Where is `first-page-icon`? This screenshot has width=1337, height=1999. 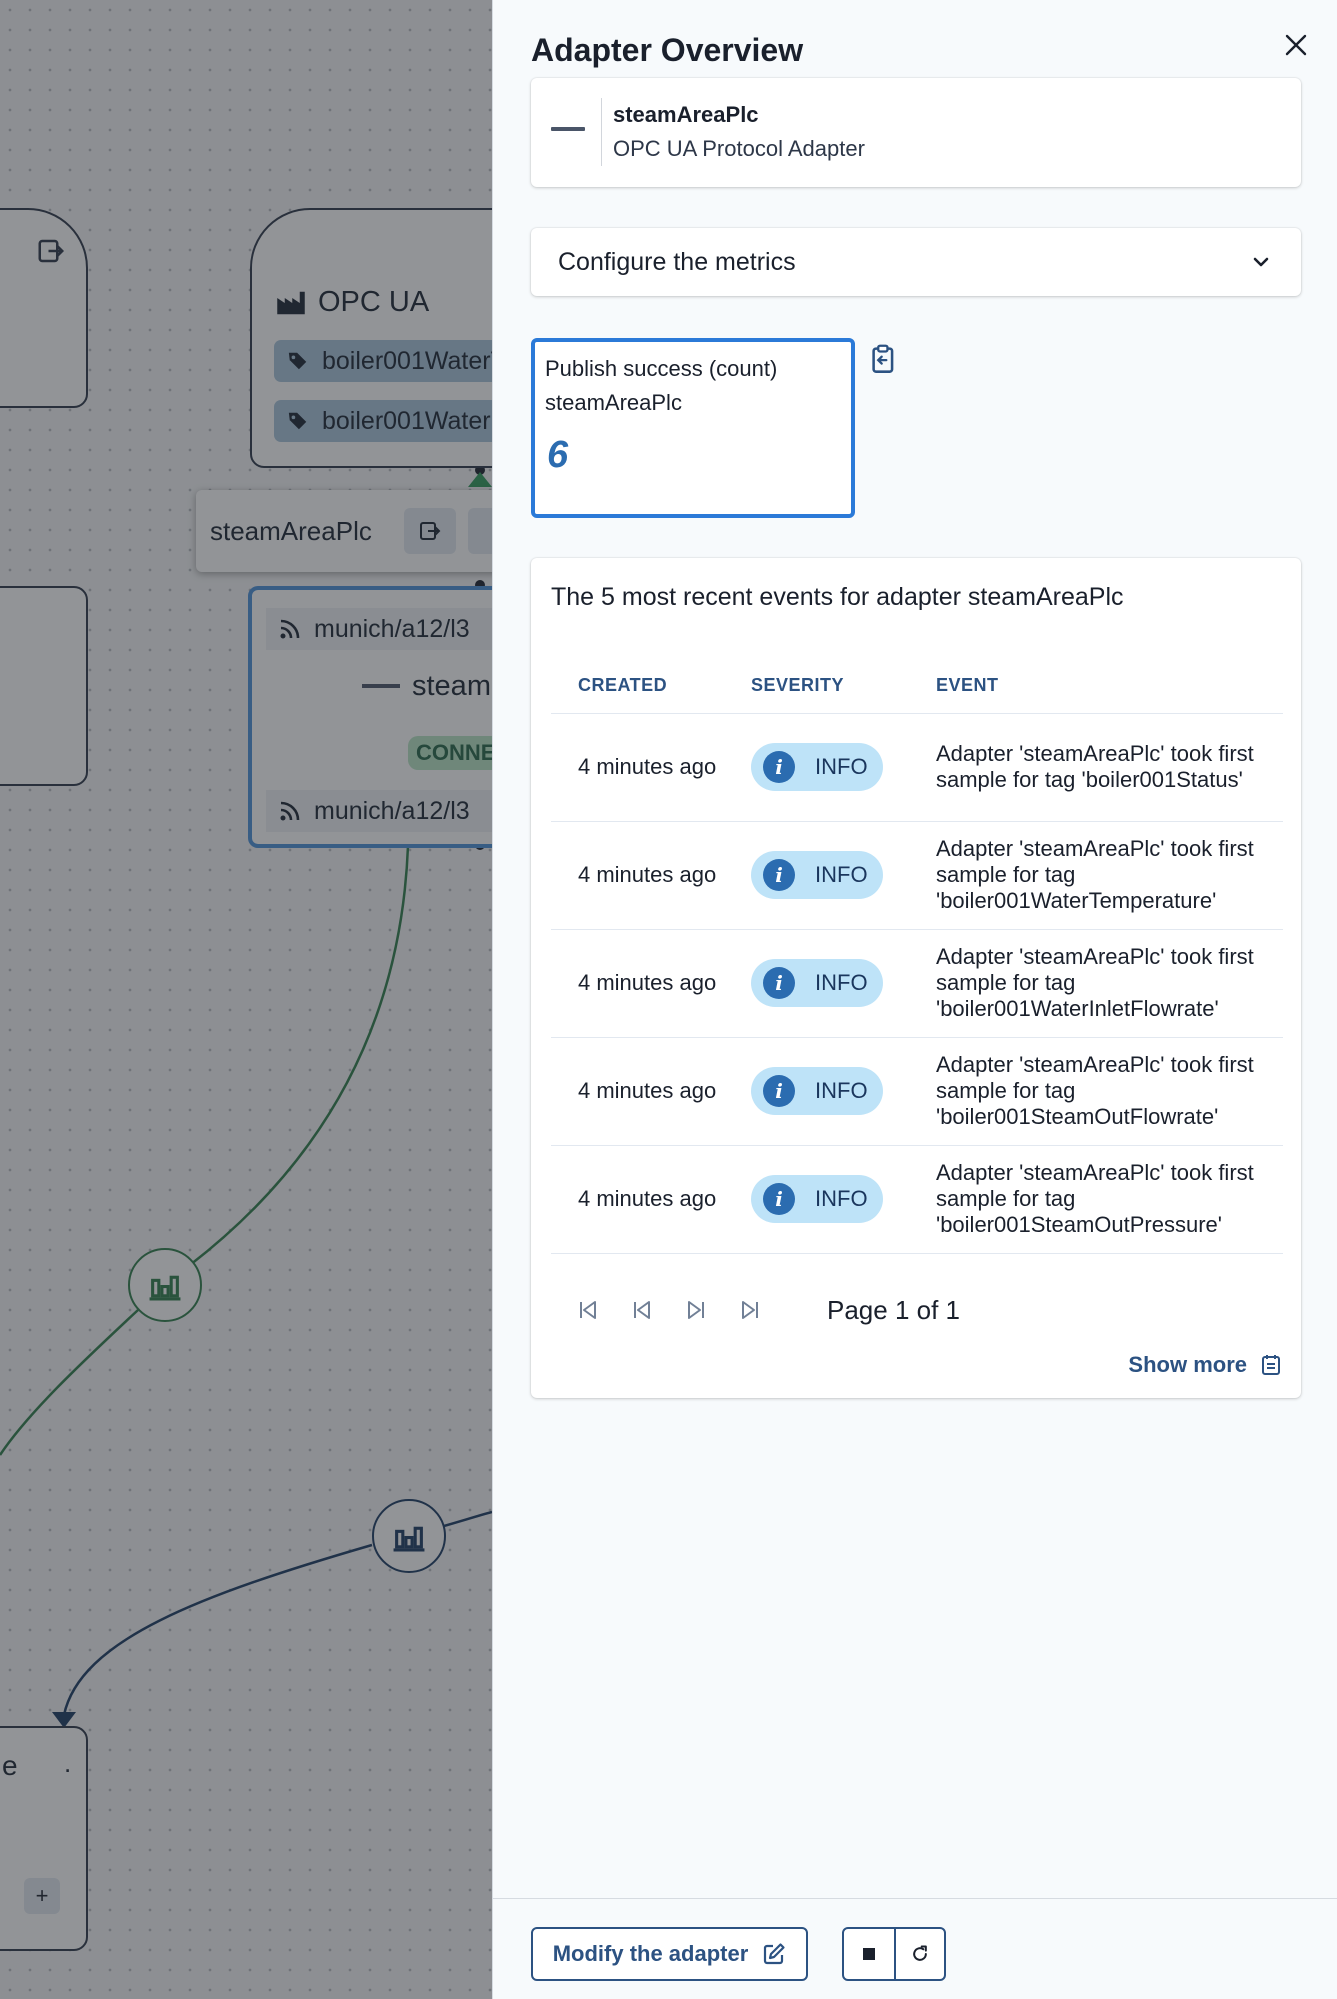
first-page-icon is located at coordinates (588, 1310).